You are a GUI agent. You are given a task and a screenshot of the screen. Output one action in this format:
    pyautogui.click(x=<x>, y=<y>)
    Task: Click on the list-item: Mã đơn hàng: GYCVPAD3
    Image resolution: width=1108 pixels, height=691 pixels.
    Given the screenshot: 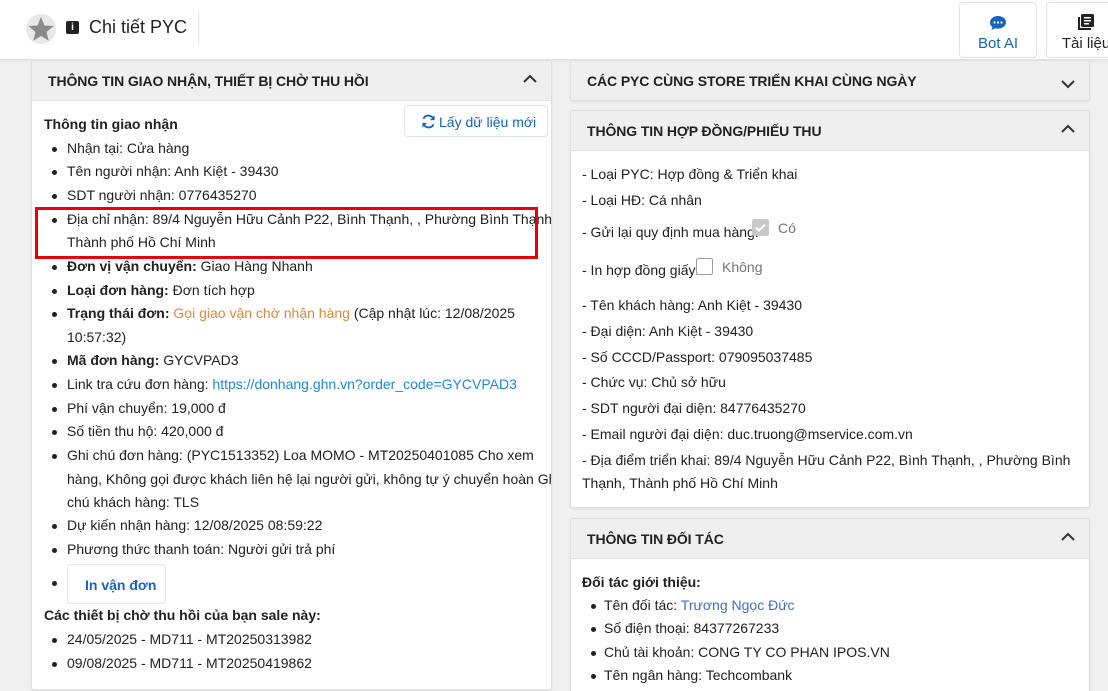 What is the action you would take?
    pyautogui.click(x=153, y=360)
    